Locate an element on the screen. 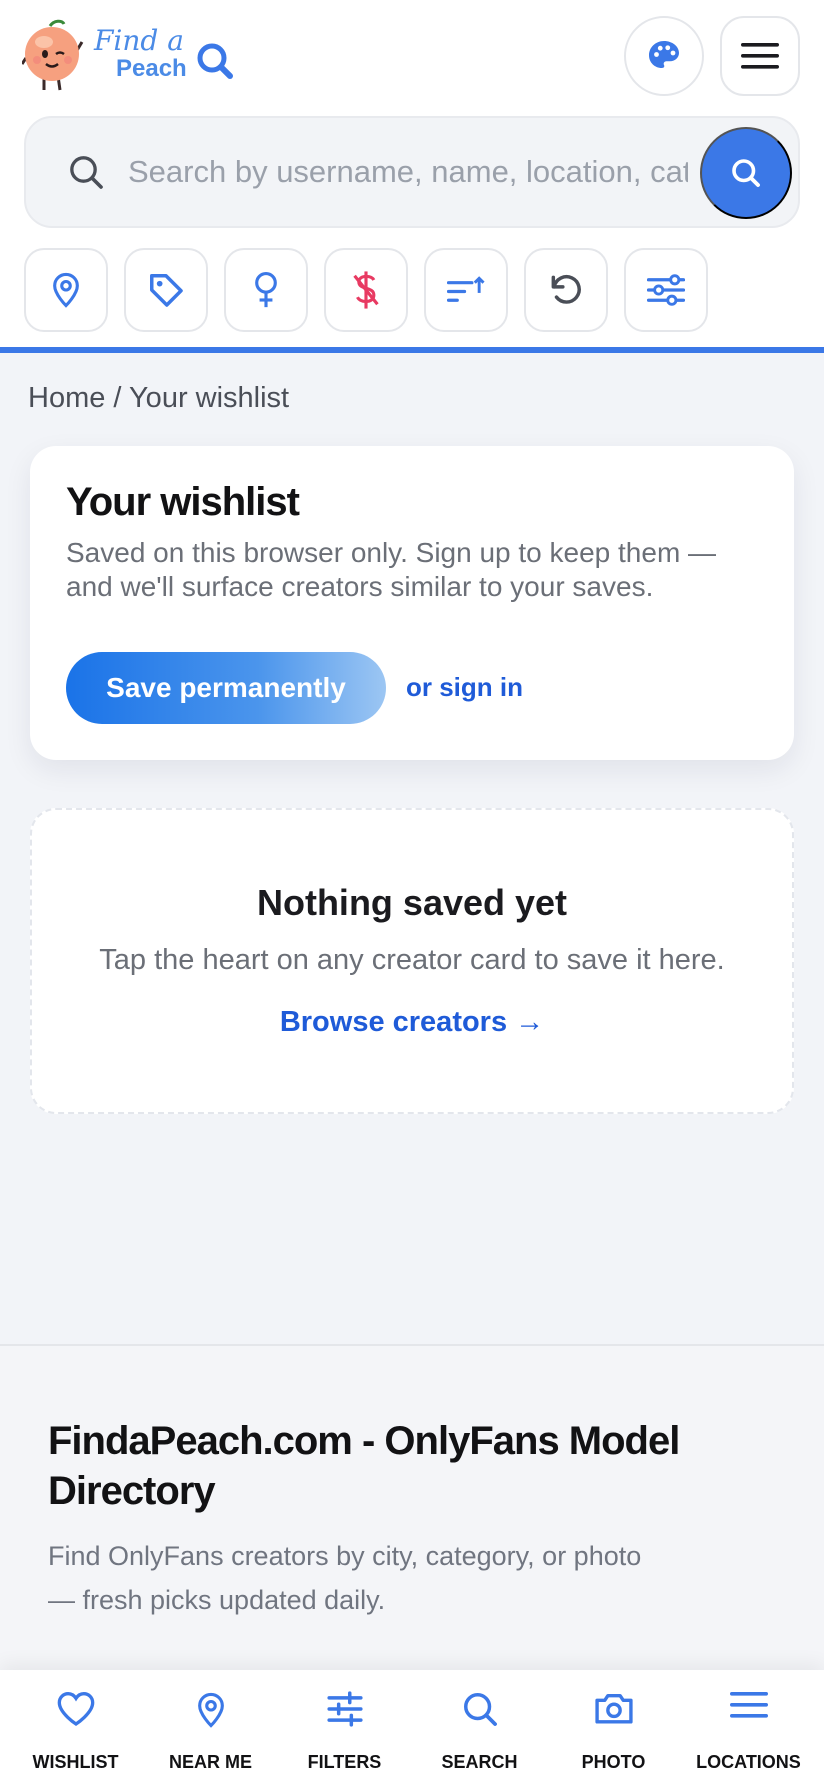  nav-near-me: NEAR ME is located at coordinates (210, 1727).